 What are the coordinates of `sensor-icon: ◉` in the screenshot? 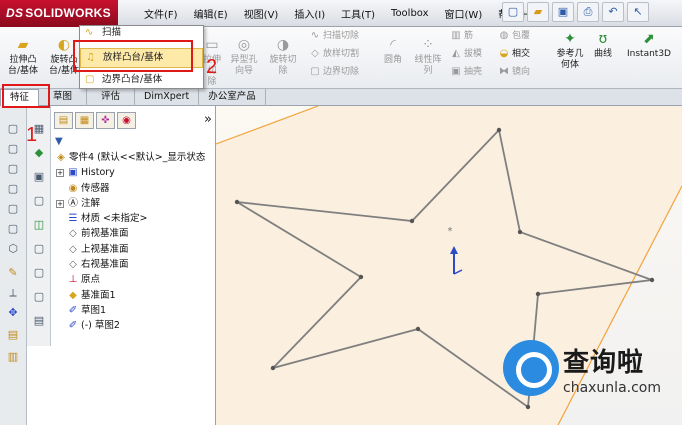 It's located at (73, 188).